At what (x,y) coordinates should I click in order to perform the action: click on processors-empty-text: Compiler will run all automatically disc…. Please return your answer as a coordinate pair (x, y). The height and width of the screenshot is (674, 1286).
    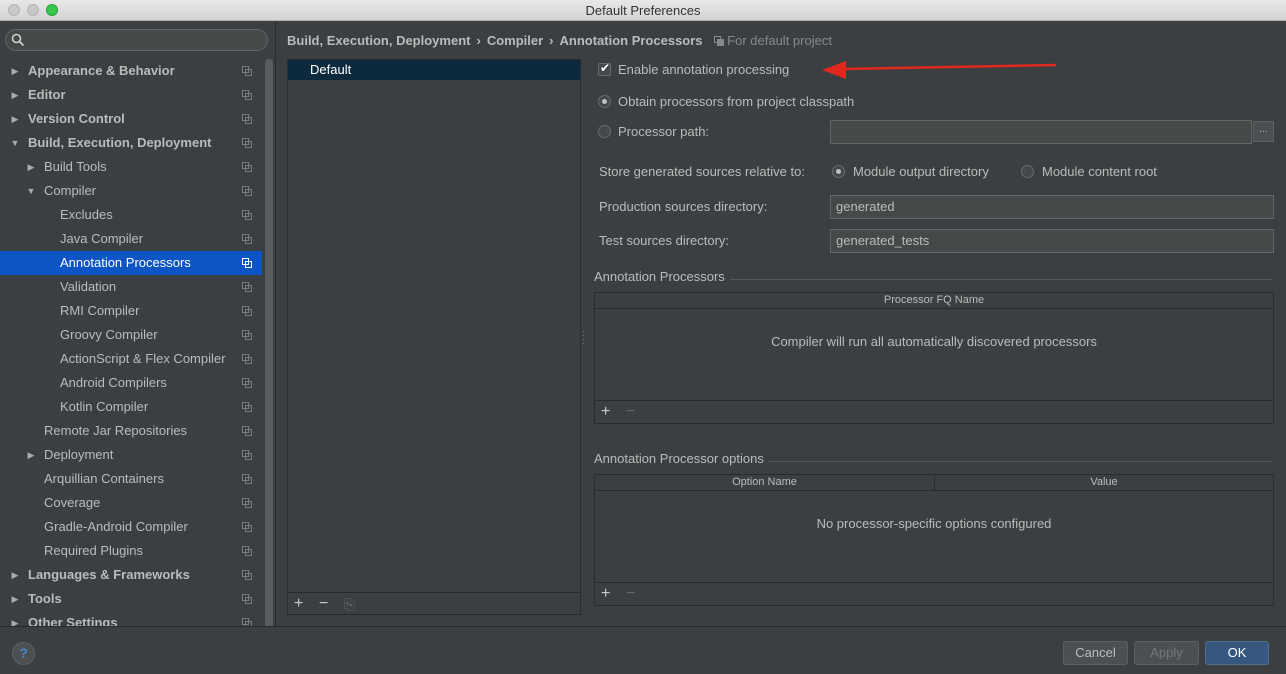
    Looking at the image, I should click on (934, 341).